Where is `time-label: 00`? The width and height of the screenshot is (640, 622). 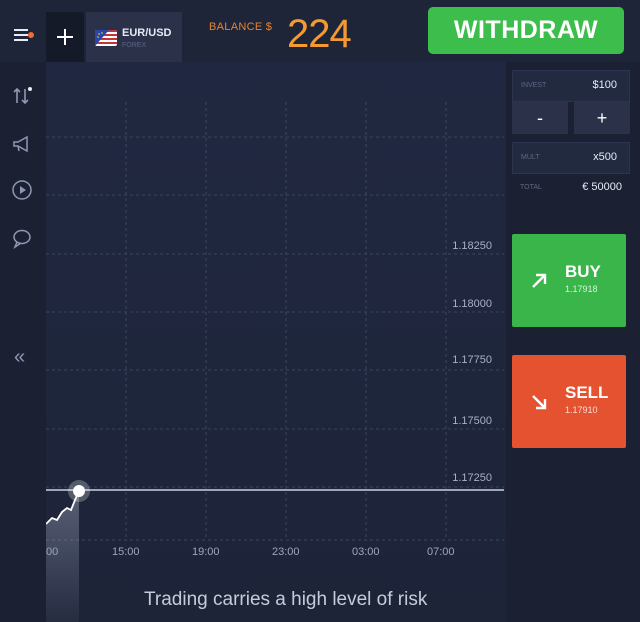 time-label: 00 is located at coordinates (52, 552).